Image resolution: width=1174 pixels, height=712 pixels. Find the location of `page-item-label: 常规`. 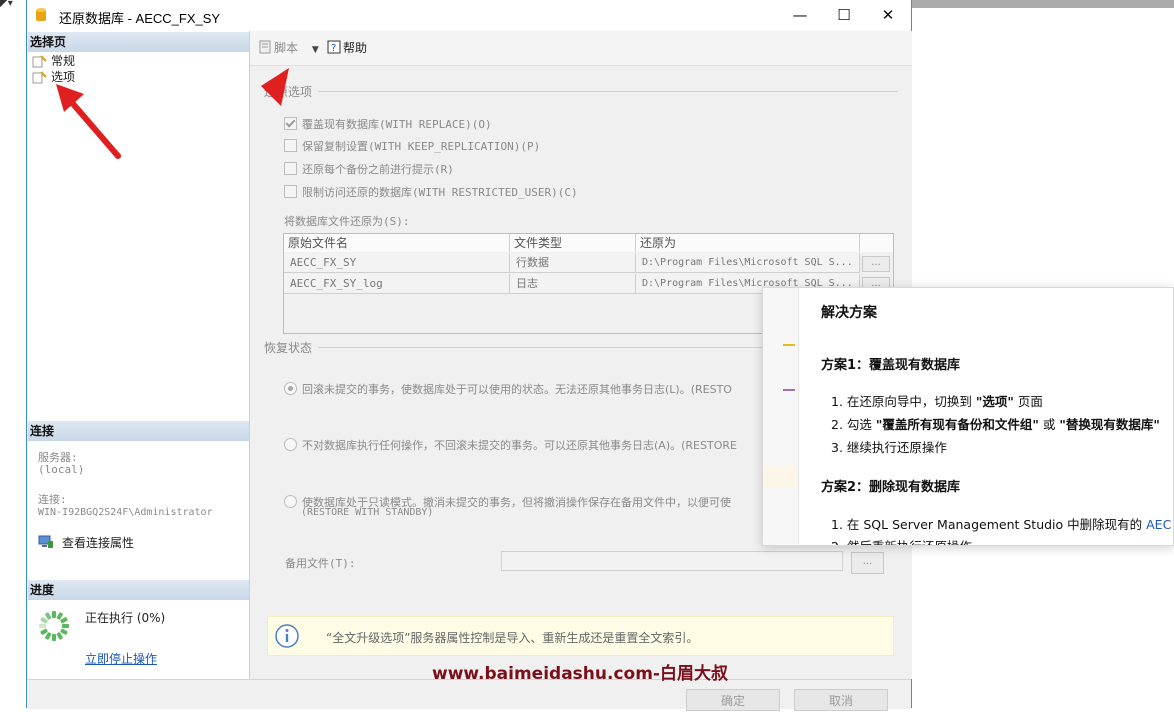

page-item-label: 常规 is located at coordinates (63, 61).